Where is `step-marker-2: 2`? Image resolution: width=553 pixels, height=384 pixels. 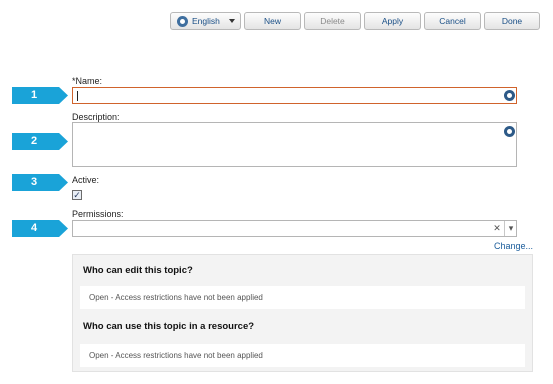
step-marker-2: 2 is located at coordinates (40, 141).